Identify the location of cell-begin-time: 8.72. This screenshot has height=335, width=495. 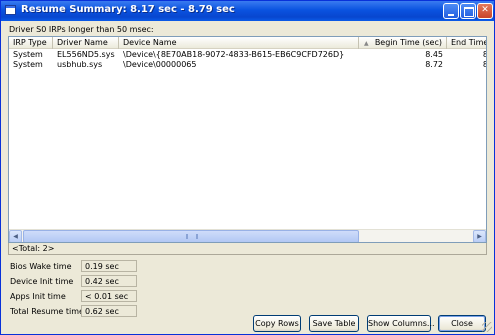
(434, 64).